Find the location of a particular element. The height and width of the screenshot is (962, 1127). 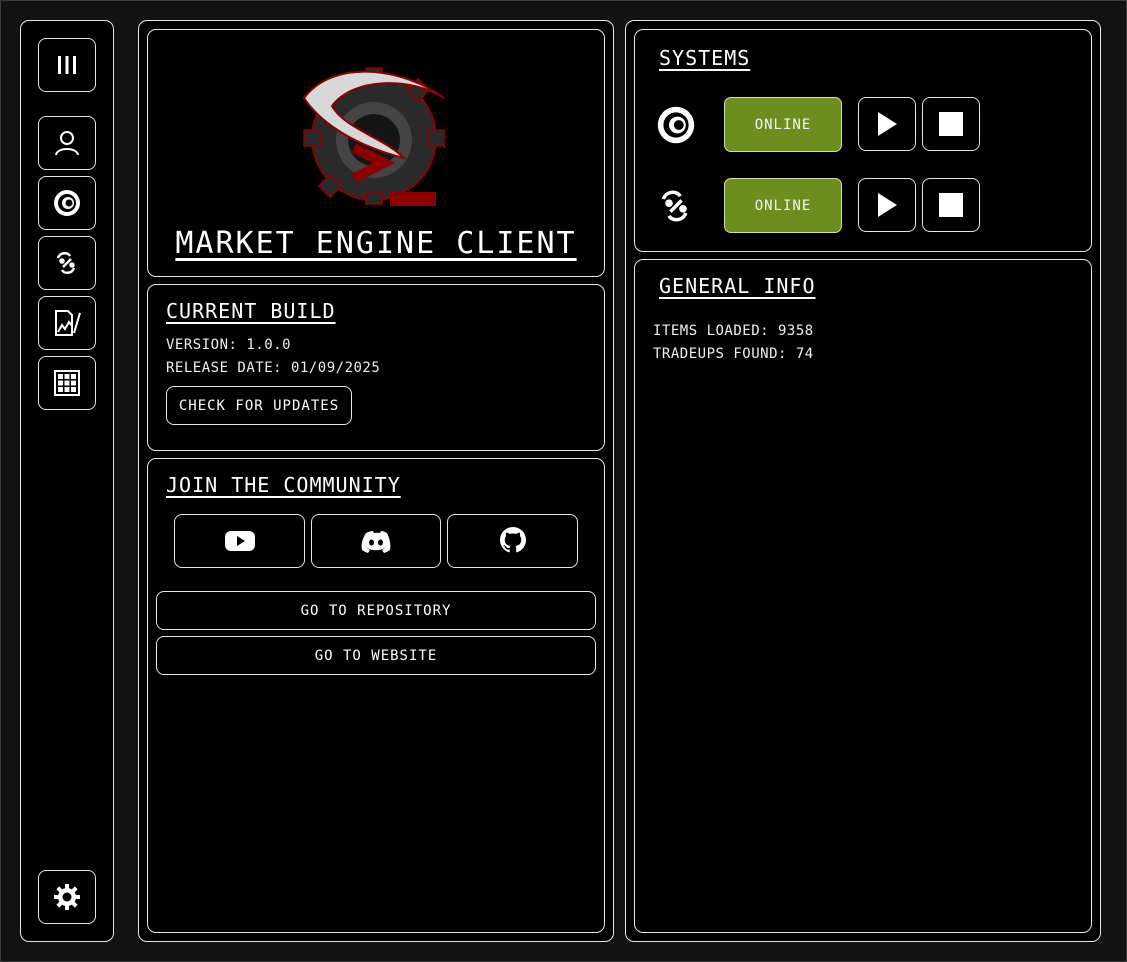

reports-button is located at coordinates (67, 323).